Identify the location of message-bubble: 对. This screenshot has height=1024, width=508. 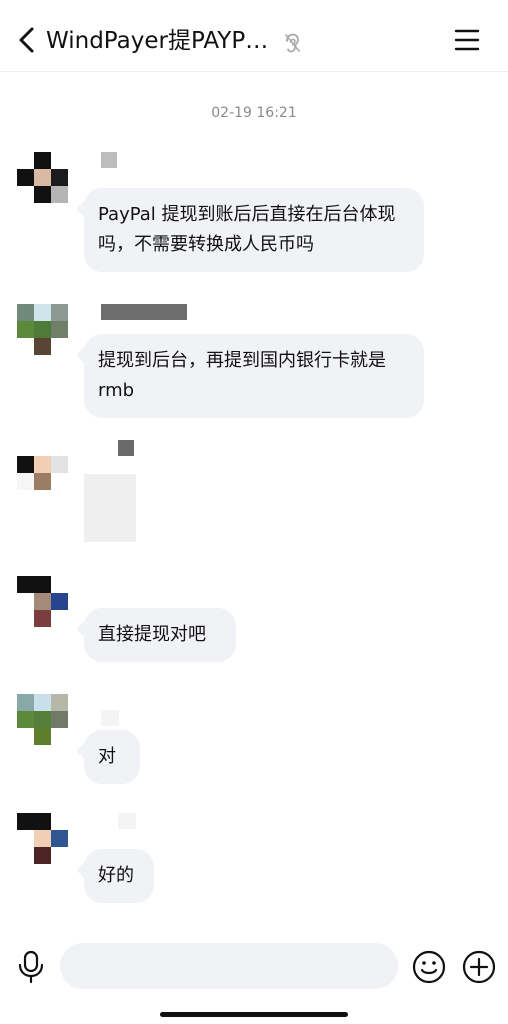
(112, 757).